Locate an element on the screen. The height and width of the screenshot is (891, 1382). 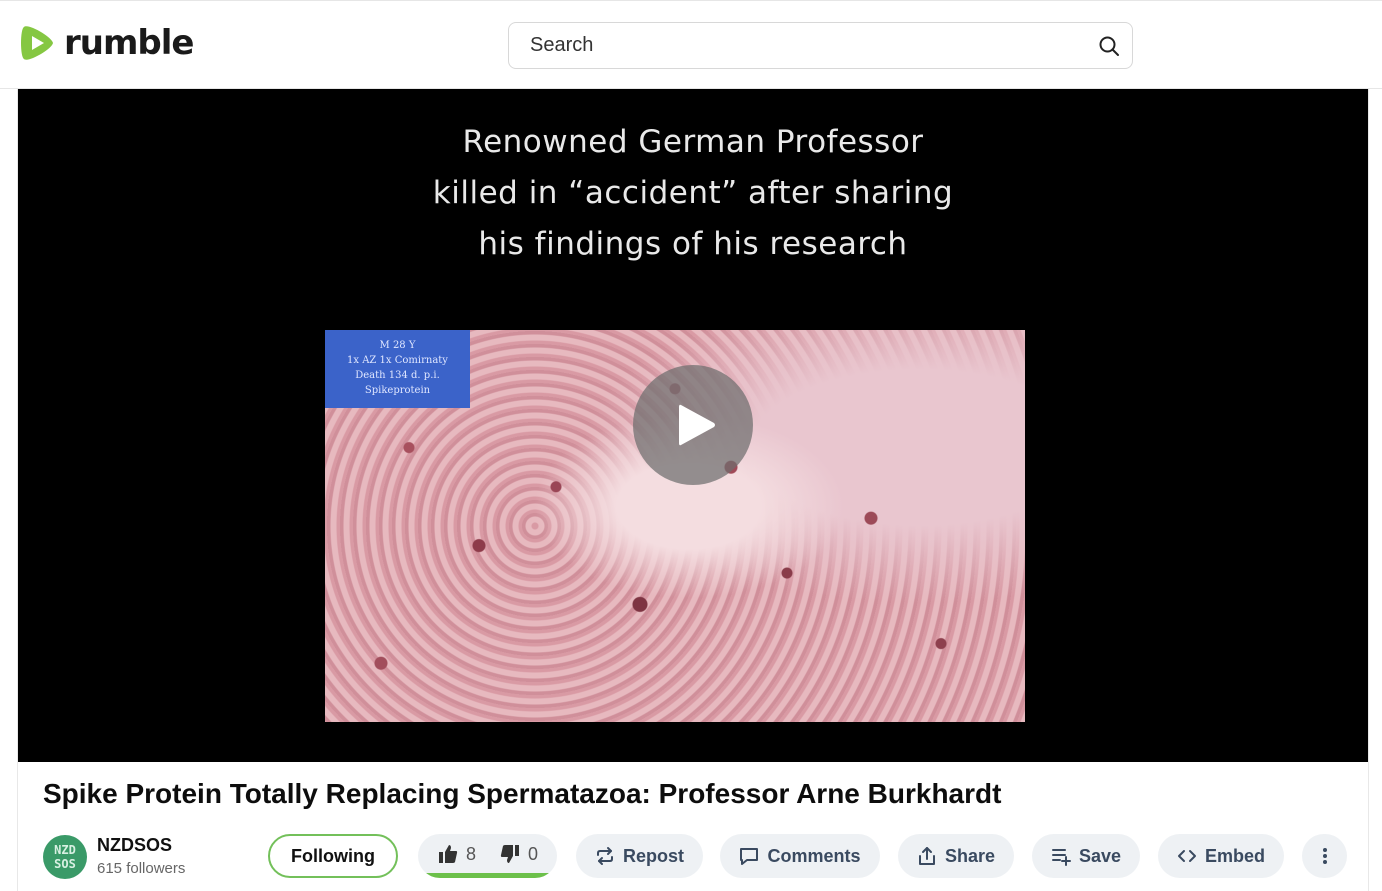
more-options-button is located at coordinates (1324, 856).